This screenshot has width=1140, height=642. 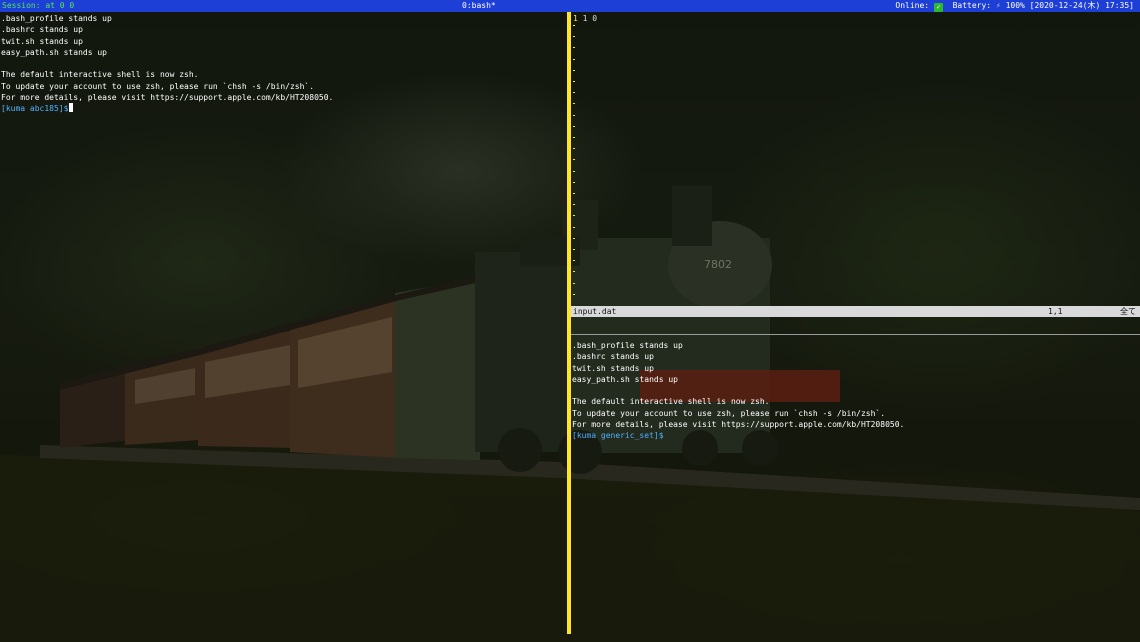 What do you see at coordinates (718, 264) in the screenshot?
I see `locomotive-number: 7802` at bounding box center [718, 264].